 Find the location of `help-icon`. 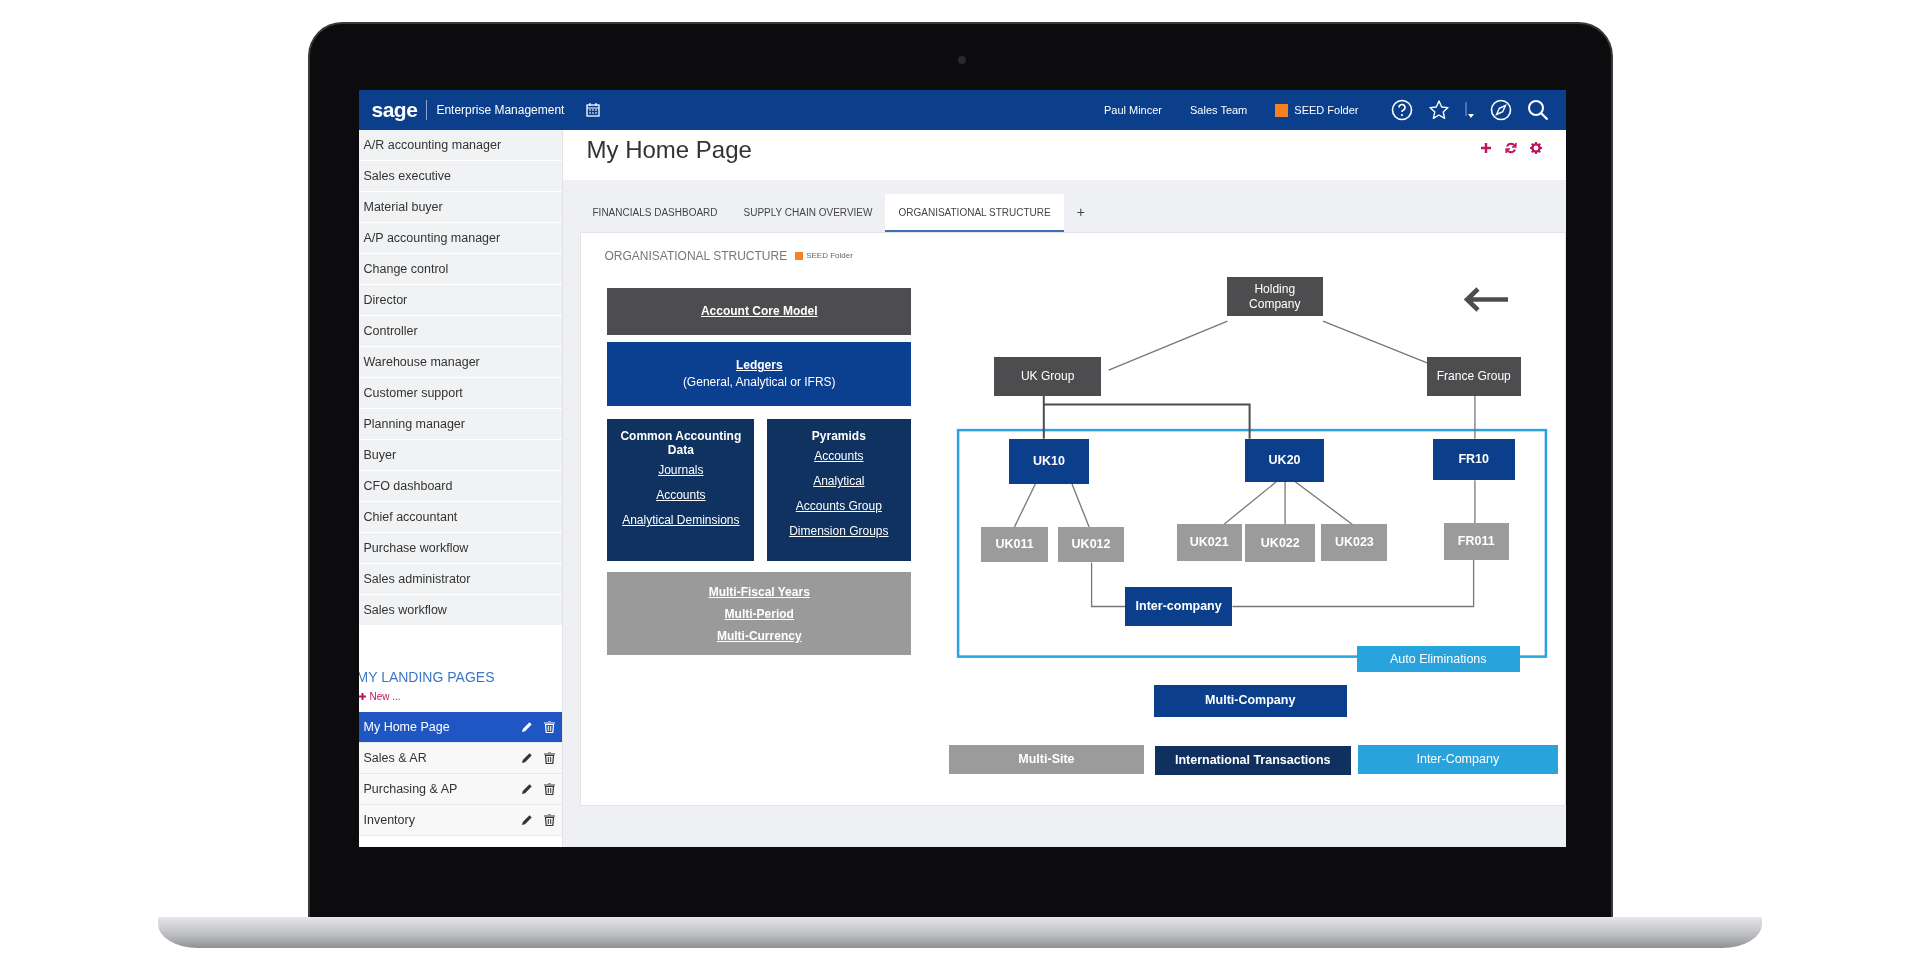

help-icon is located at coordinates (1401, 110).